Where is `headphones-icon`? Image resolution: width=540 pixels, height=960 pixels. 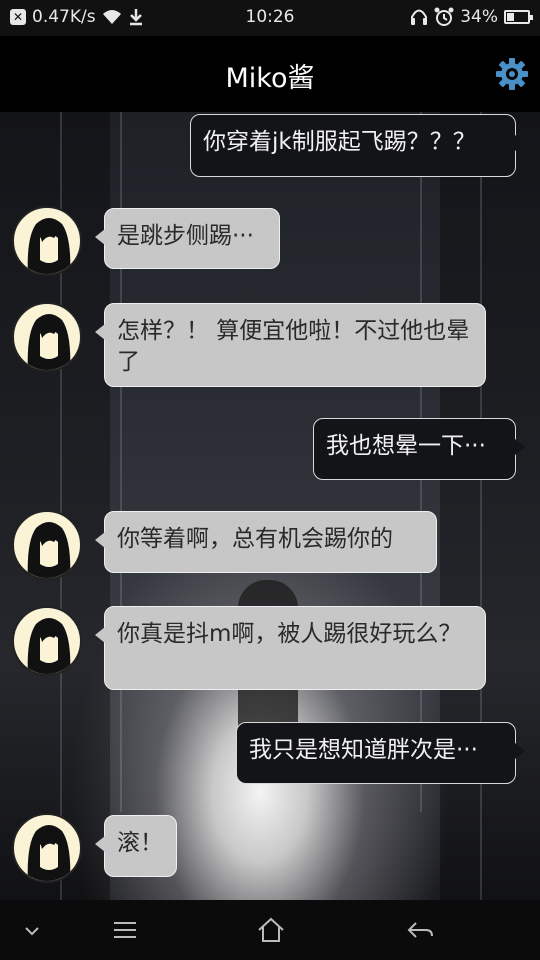 headphones-icon is located at coordinates (419, 17).